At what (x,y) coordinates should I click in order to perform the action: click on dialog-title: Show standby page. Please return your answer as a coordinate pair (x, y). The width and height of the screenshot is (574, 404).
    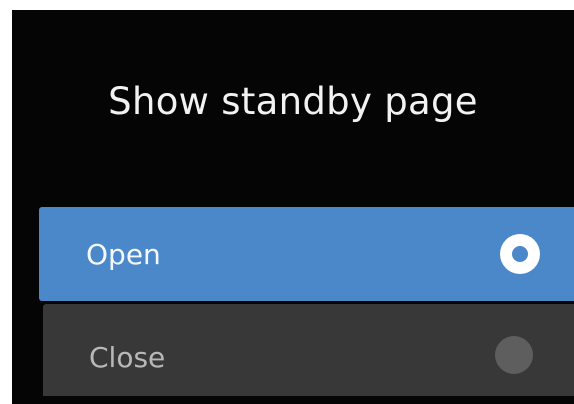
    Looking at the image, I should click on (293, 101).